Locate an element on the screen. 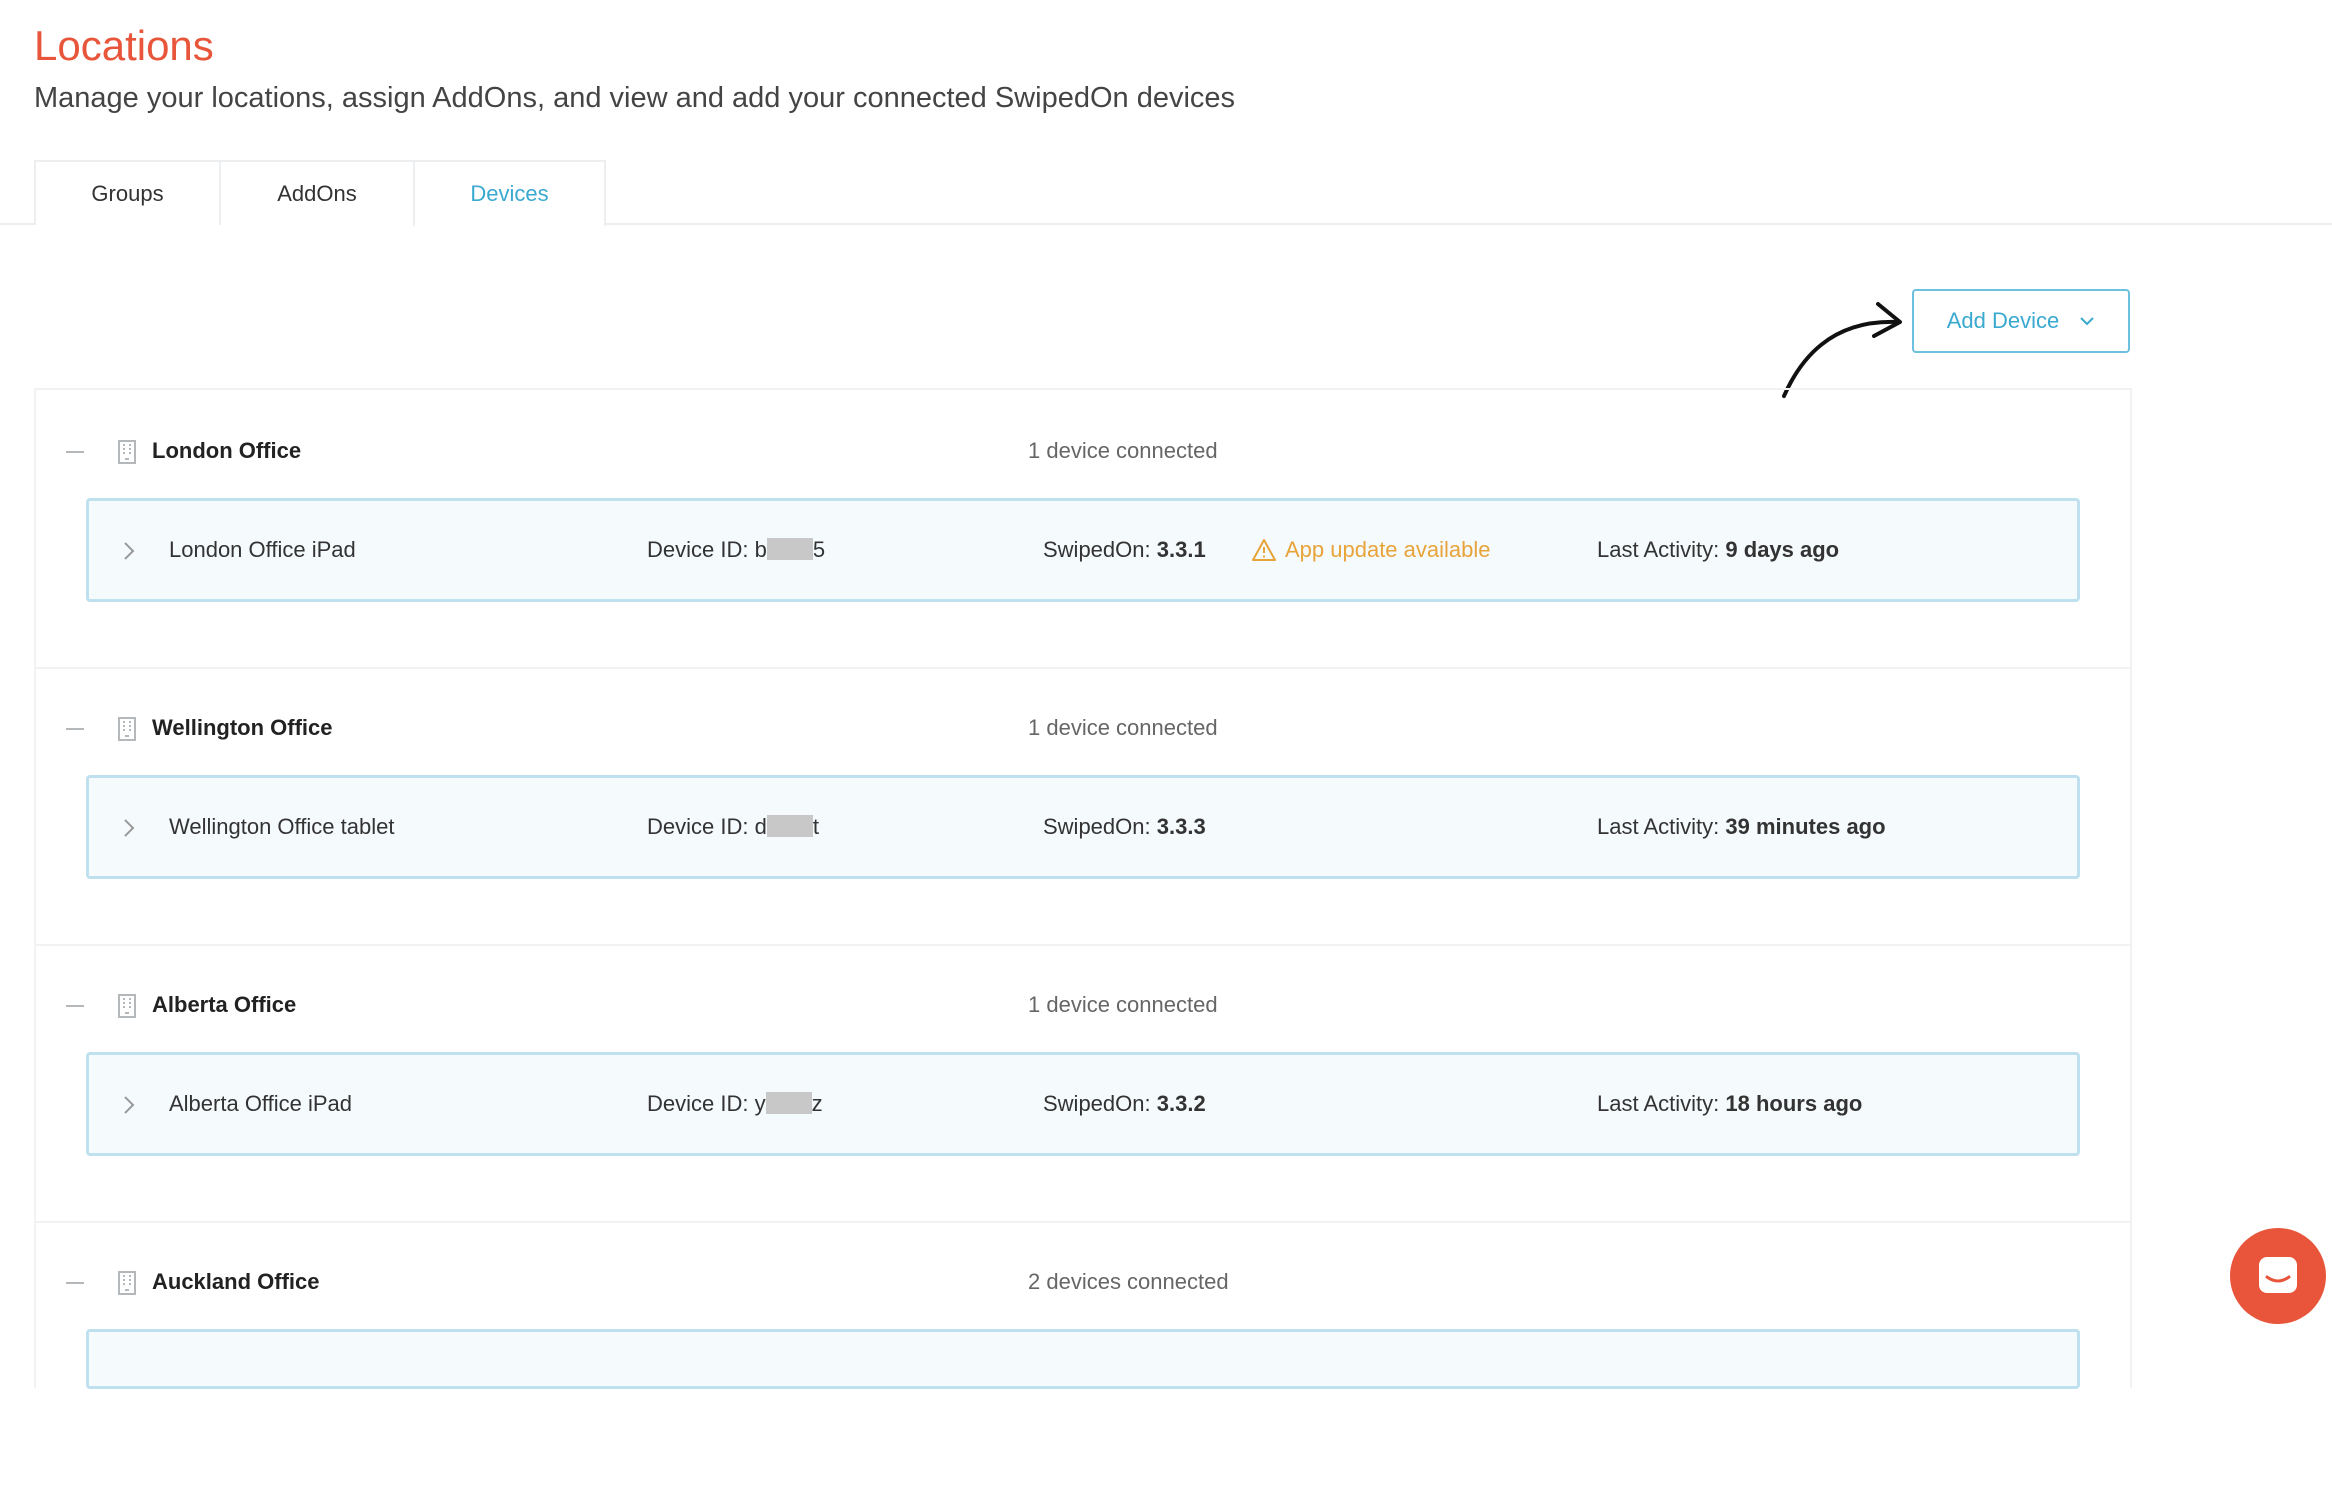 The height and width of the screenshot is (1498, 2332). device-id: Device ID: dt is located at coordinates (733, 826).